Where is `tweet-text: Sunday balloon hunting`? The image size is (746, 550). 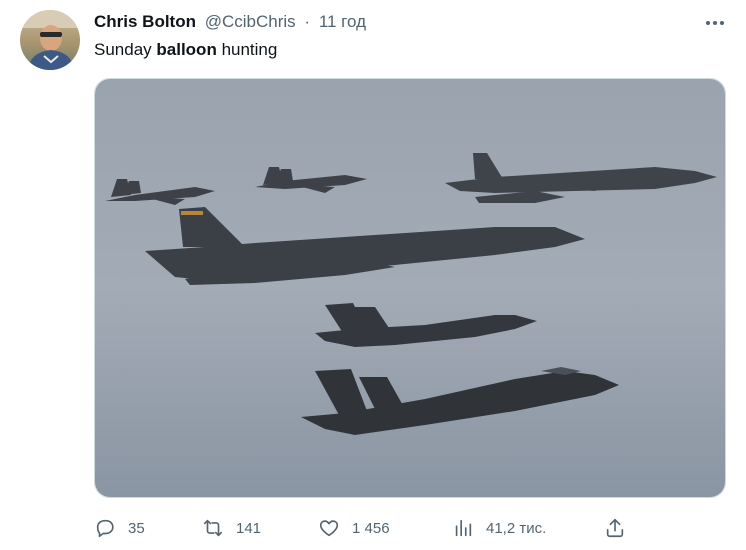 tweet-text: Sunday balloon hunting is located at coordinates (185, 50).